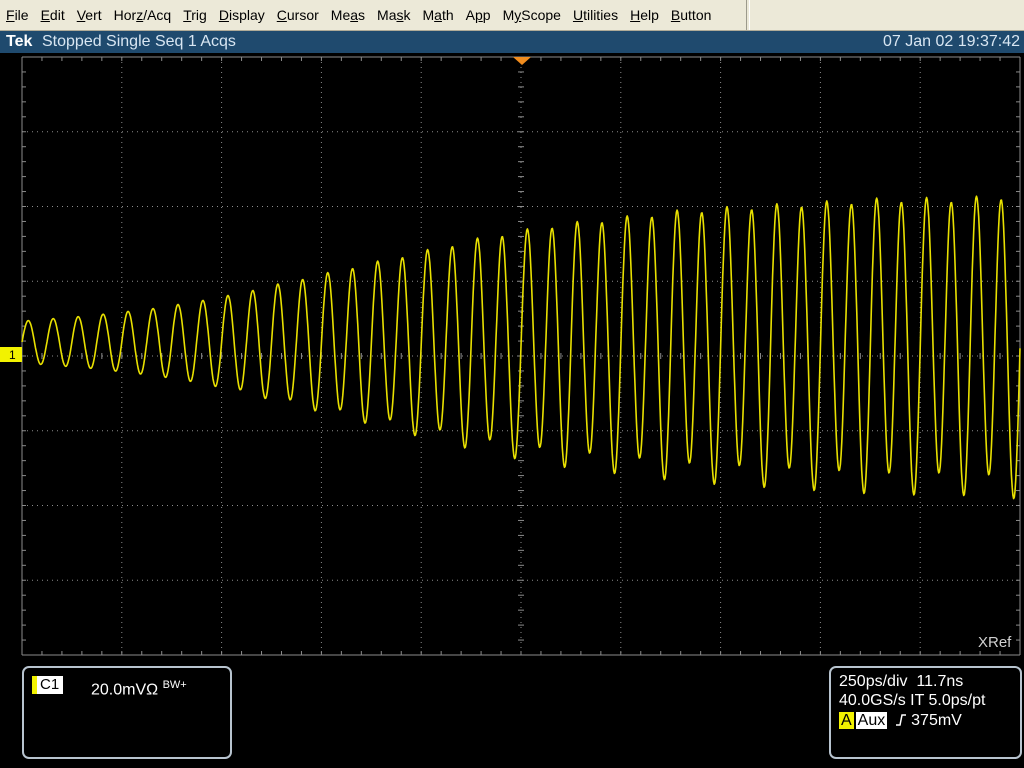 This screenshot has width=1024, height=768. Describe the element at coordinates (143, 15) in the screenshot. I see `menu-horz-acq: Horz/Acq` at that location.